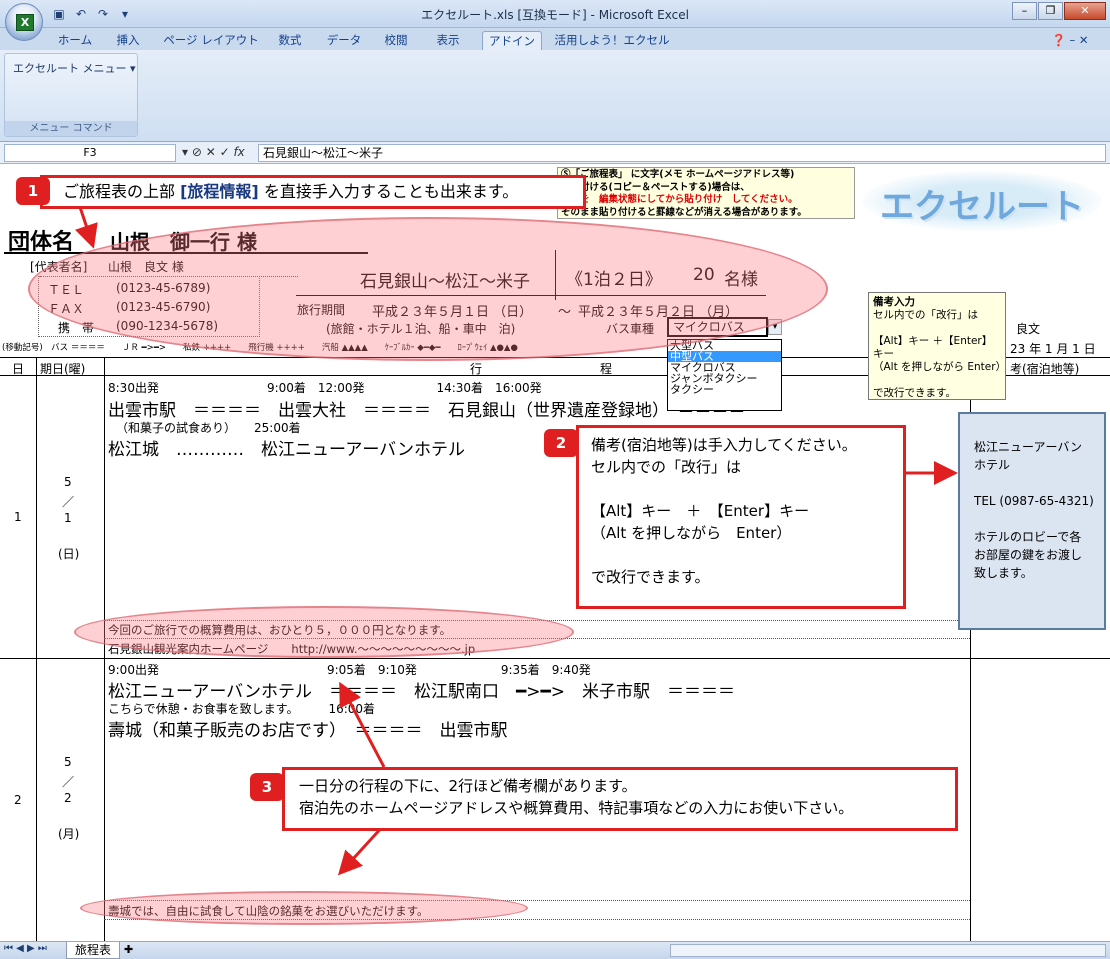  Describe the element at coordinates (888, 950) in the screenshot. I see `horizontal-scrollbar` at that location.